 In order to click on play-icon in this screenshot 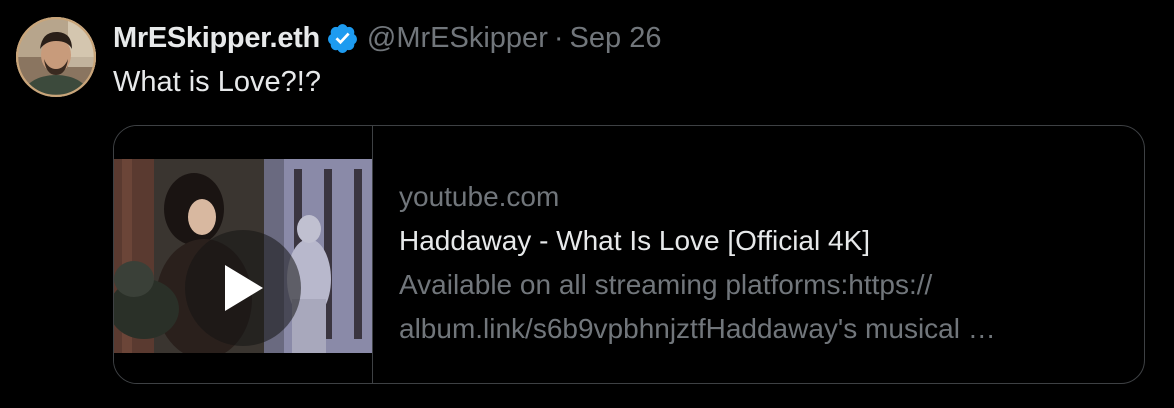, I will do `click(244, 288)`.